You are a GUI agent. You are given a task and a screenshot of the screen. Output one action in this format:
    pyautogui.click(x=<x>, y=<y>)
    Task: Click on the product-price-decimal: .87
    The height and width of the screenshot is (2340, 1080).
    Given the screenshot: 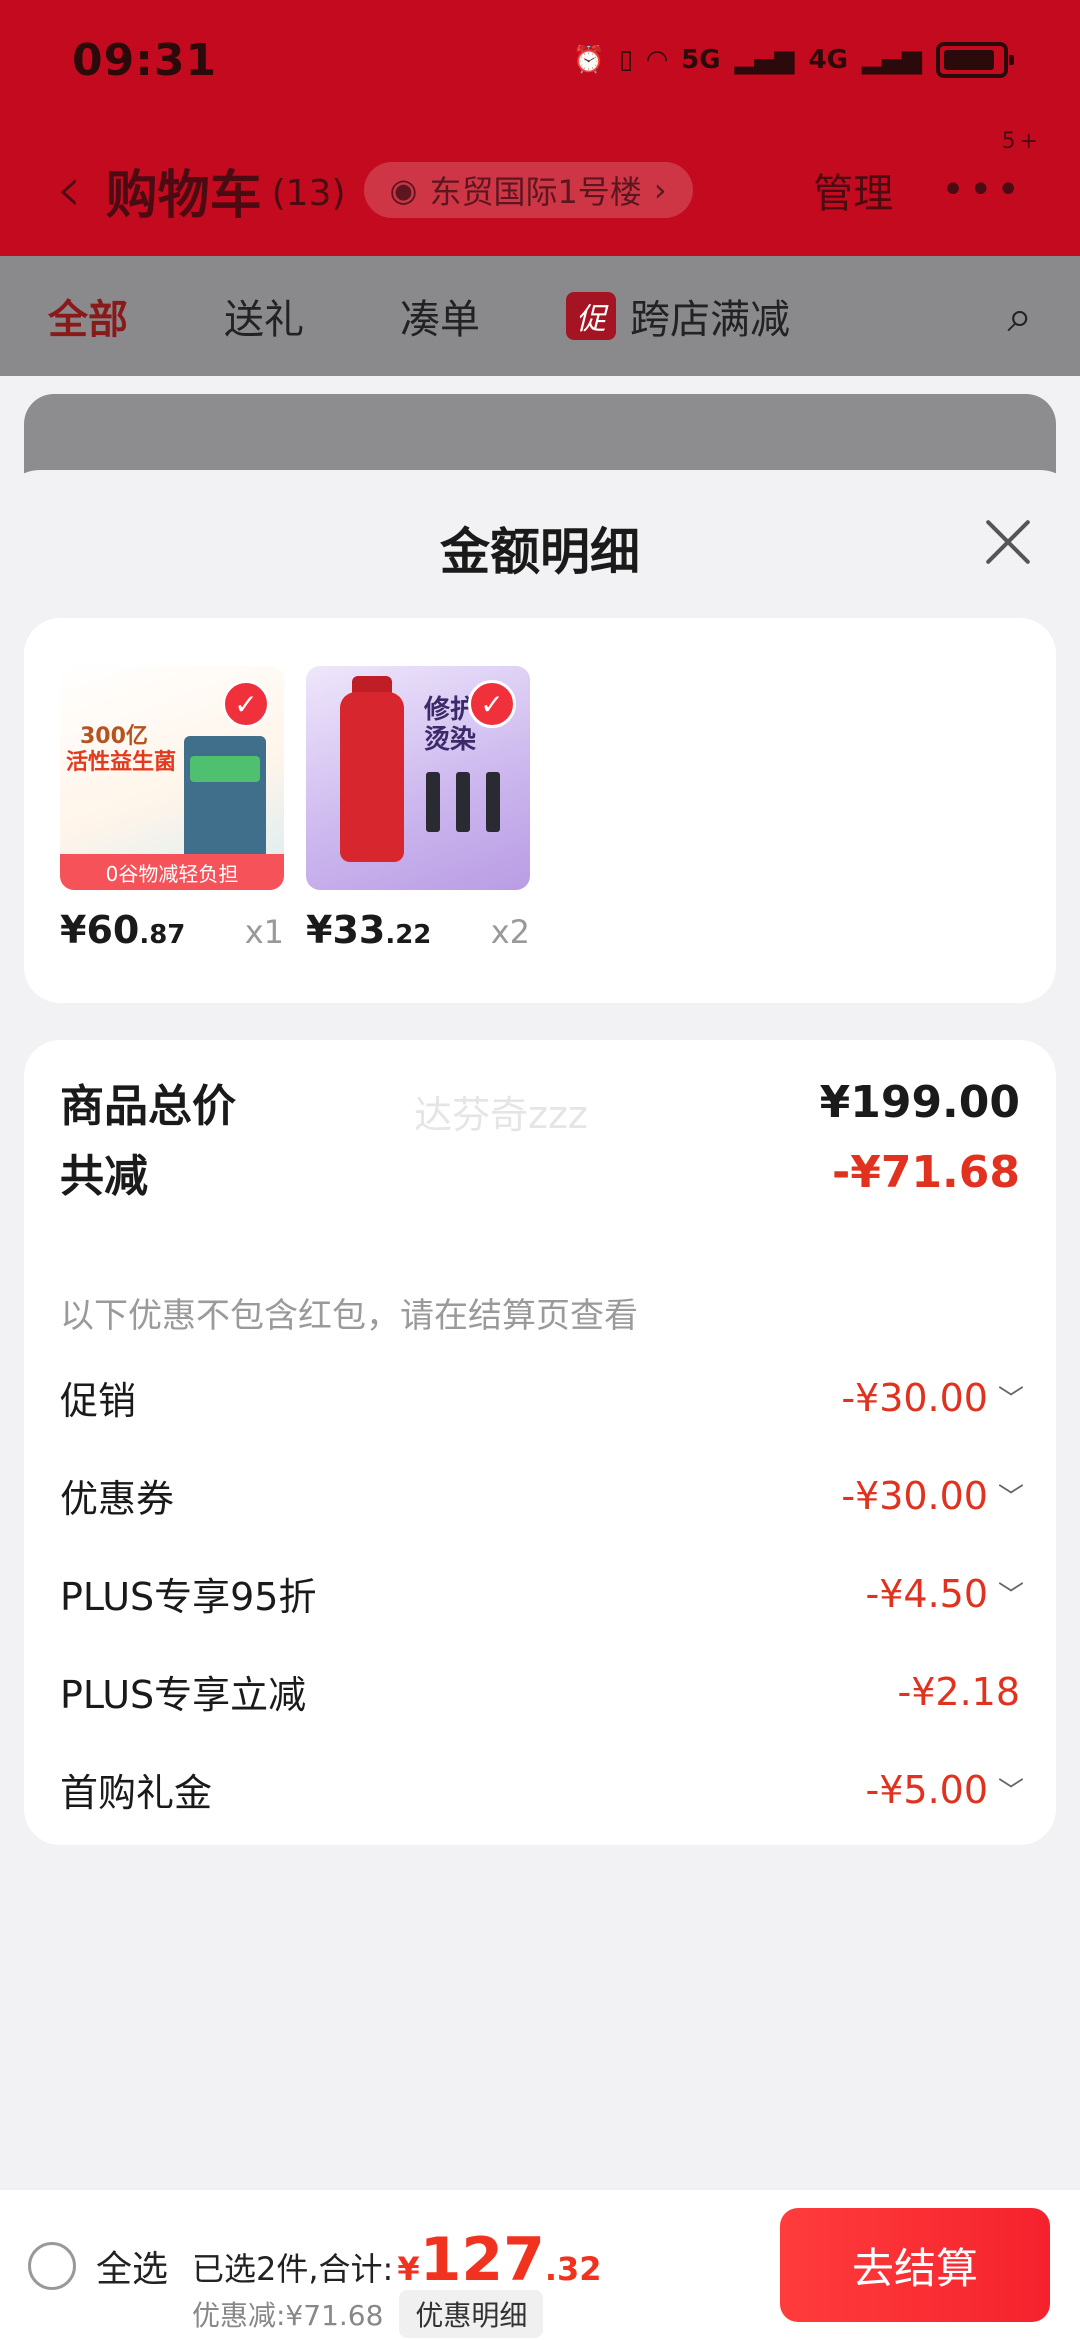 What is the action you would take?
    pyautogui.click(x=162, y=935)
    